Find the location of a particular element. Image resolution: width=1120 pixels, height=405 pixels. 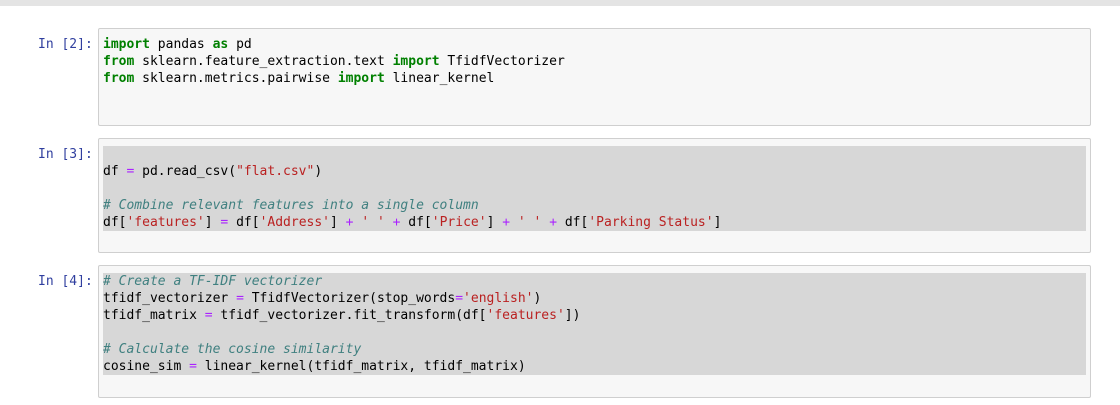

code-token: TfidfVectorizer(stop_words is located at coordinates (349, 298).